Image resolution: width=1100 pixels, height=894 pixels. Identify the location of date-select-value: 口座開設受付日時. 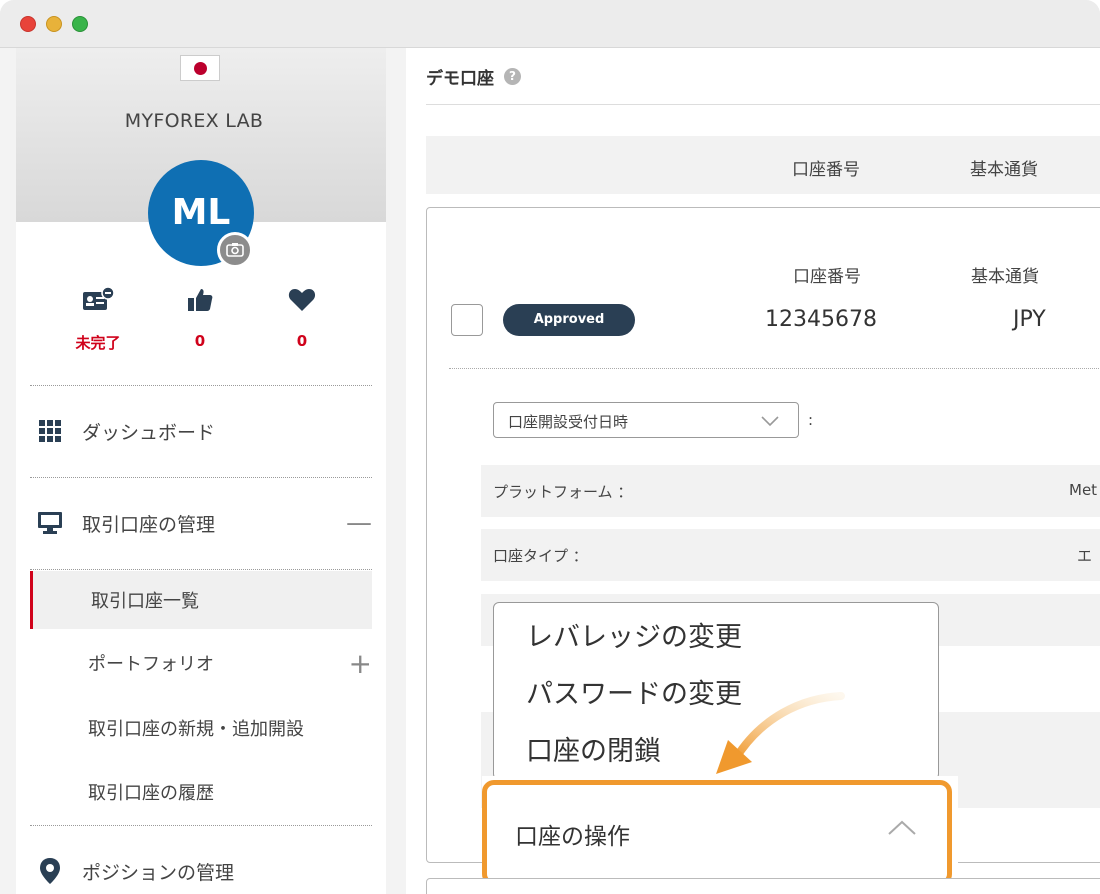
(568, 422).